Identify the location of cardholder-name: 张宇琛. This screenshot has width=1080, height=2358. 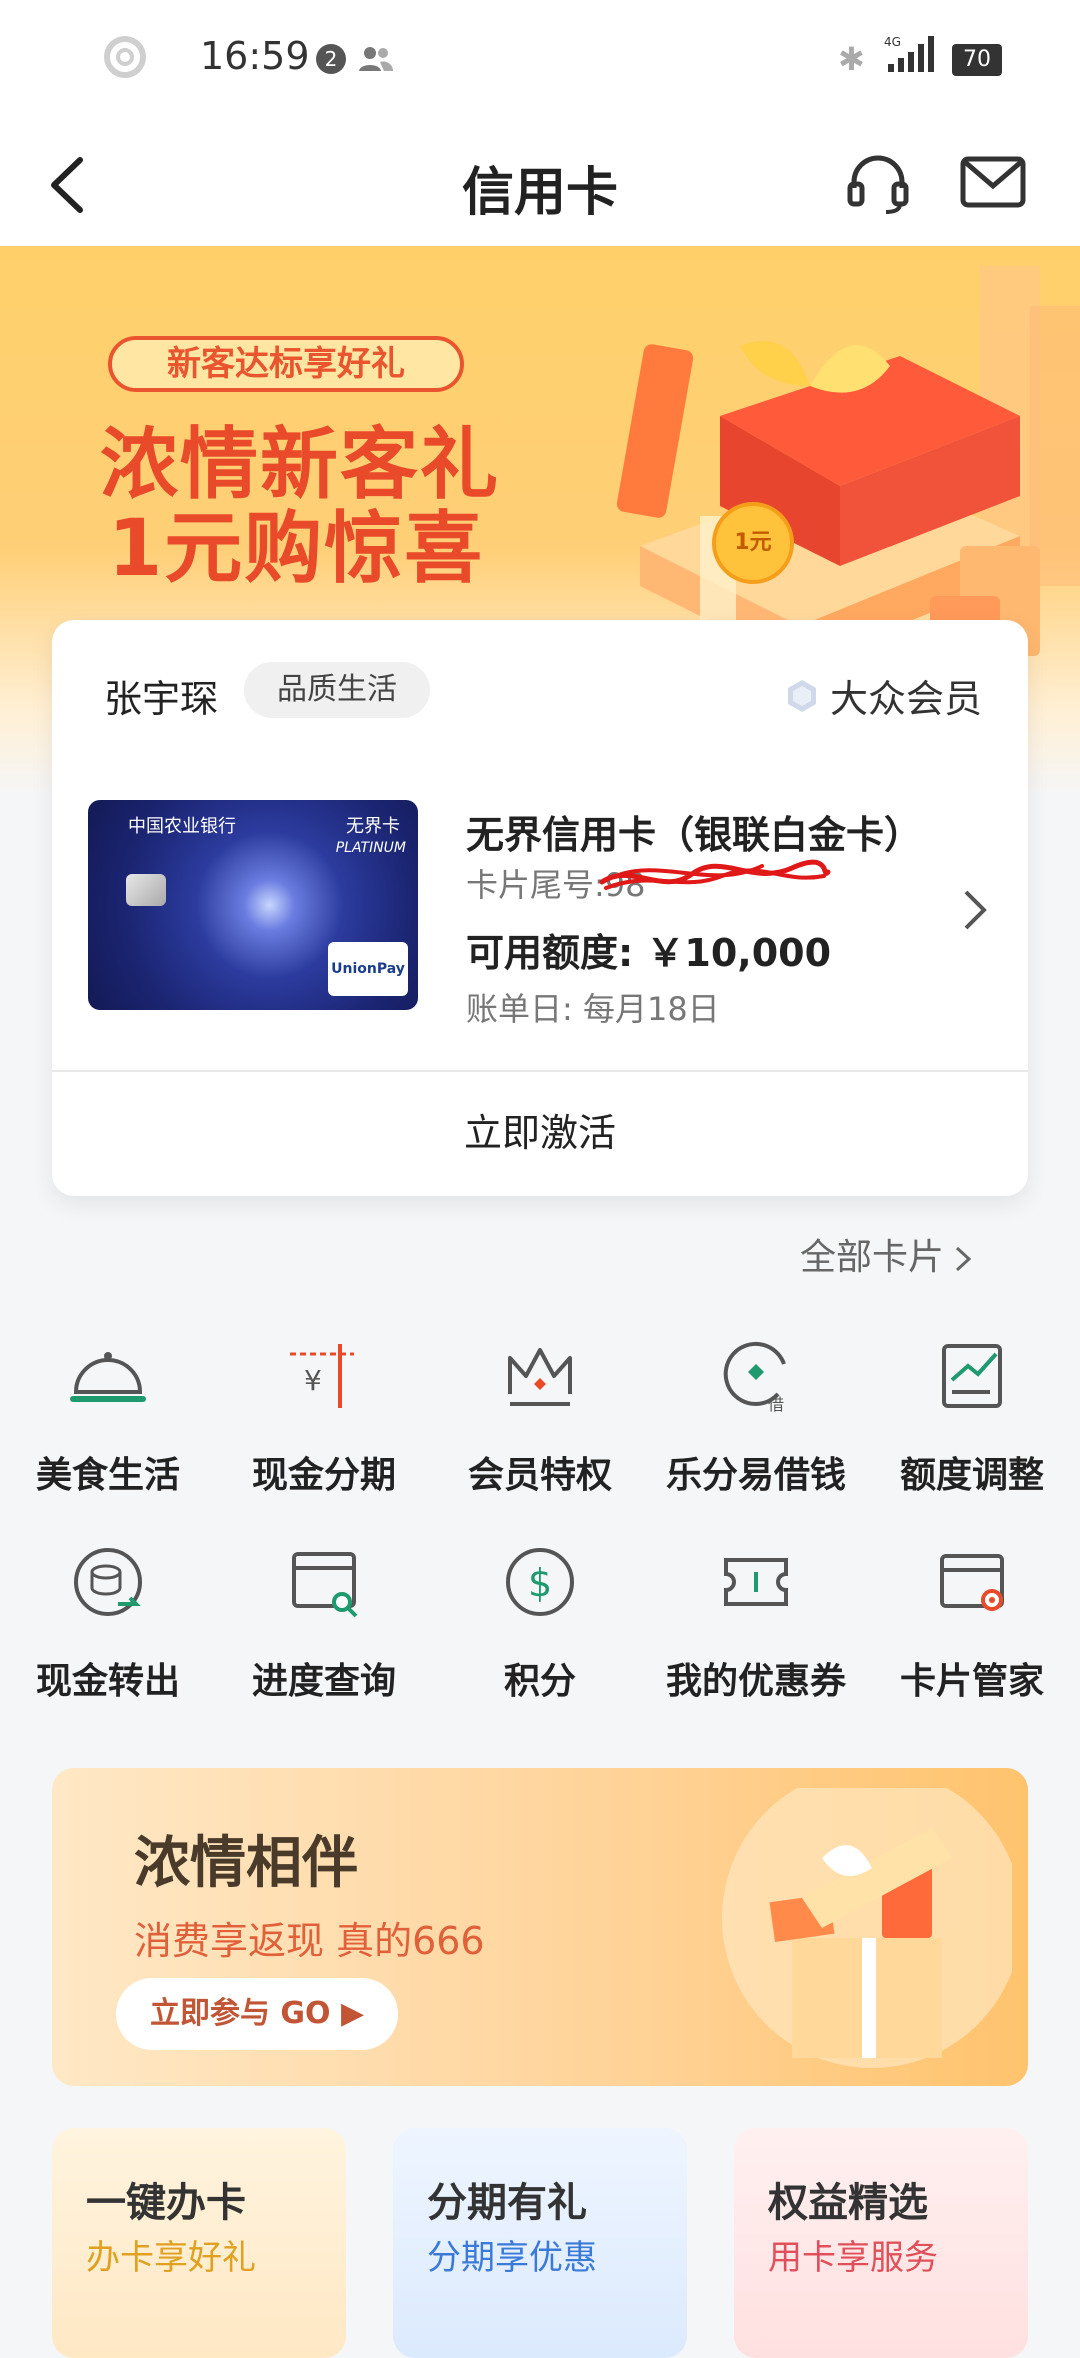
(161, 699).